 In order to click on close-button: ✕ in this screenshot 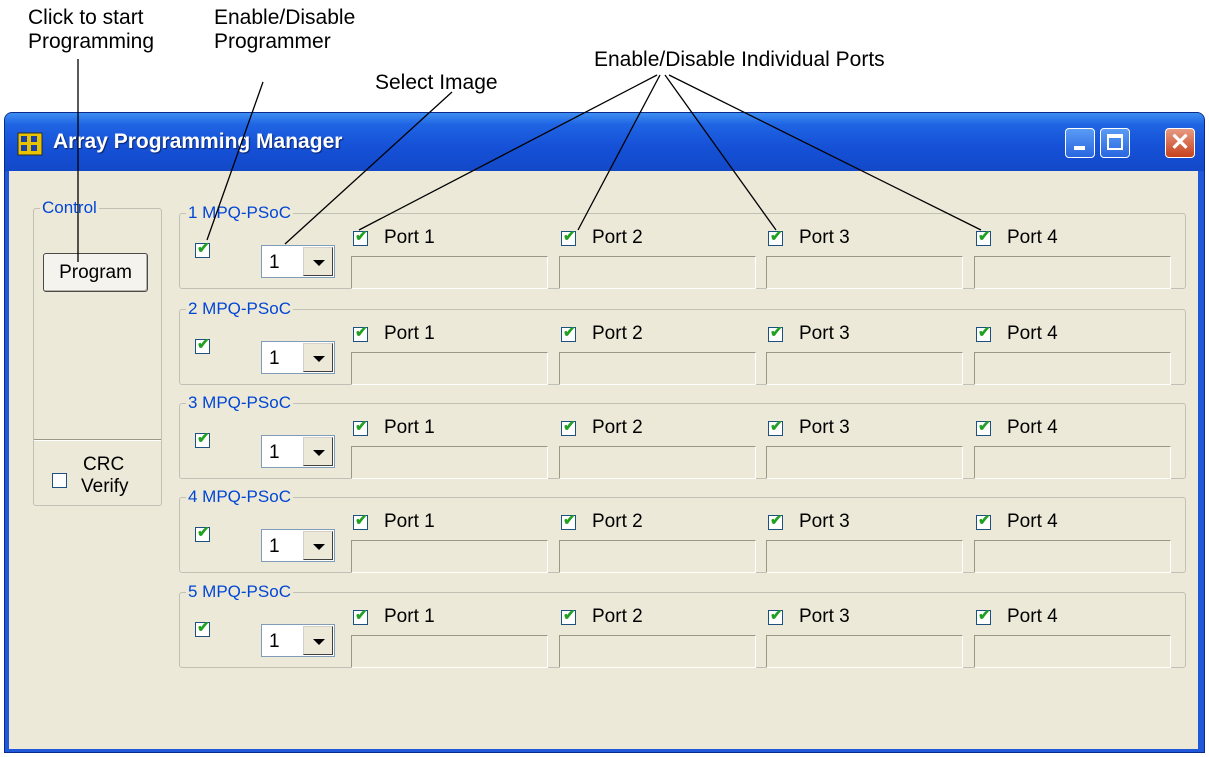, I will do `click(1180, 143)`.